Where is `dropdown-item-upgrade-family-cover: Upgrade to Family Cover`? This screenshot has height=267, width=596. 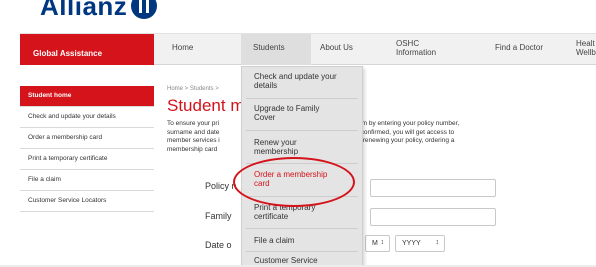 dropdown-item-upgrade-family-cover: Upgrade to Family Cover is located at coordinates (302, 113).